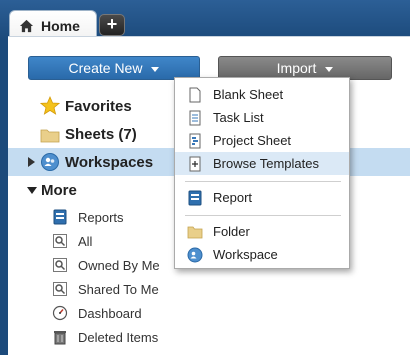  Describe the element at coordinates (245, 254) in the screenshot. I see `menu-item-label: Workspace` at that location.